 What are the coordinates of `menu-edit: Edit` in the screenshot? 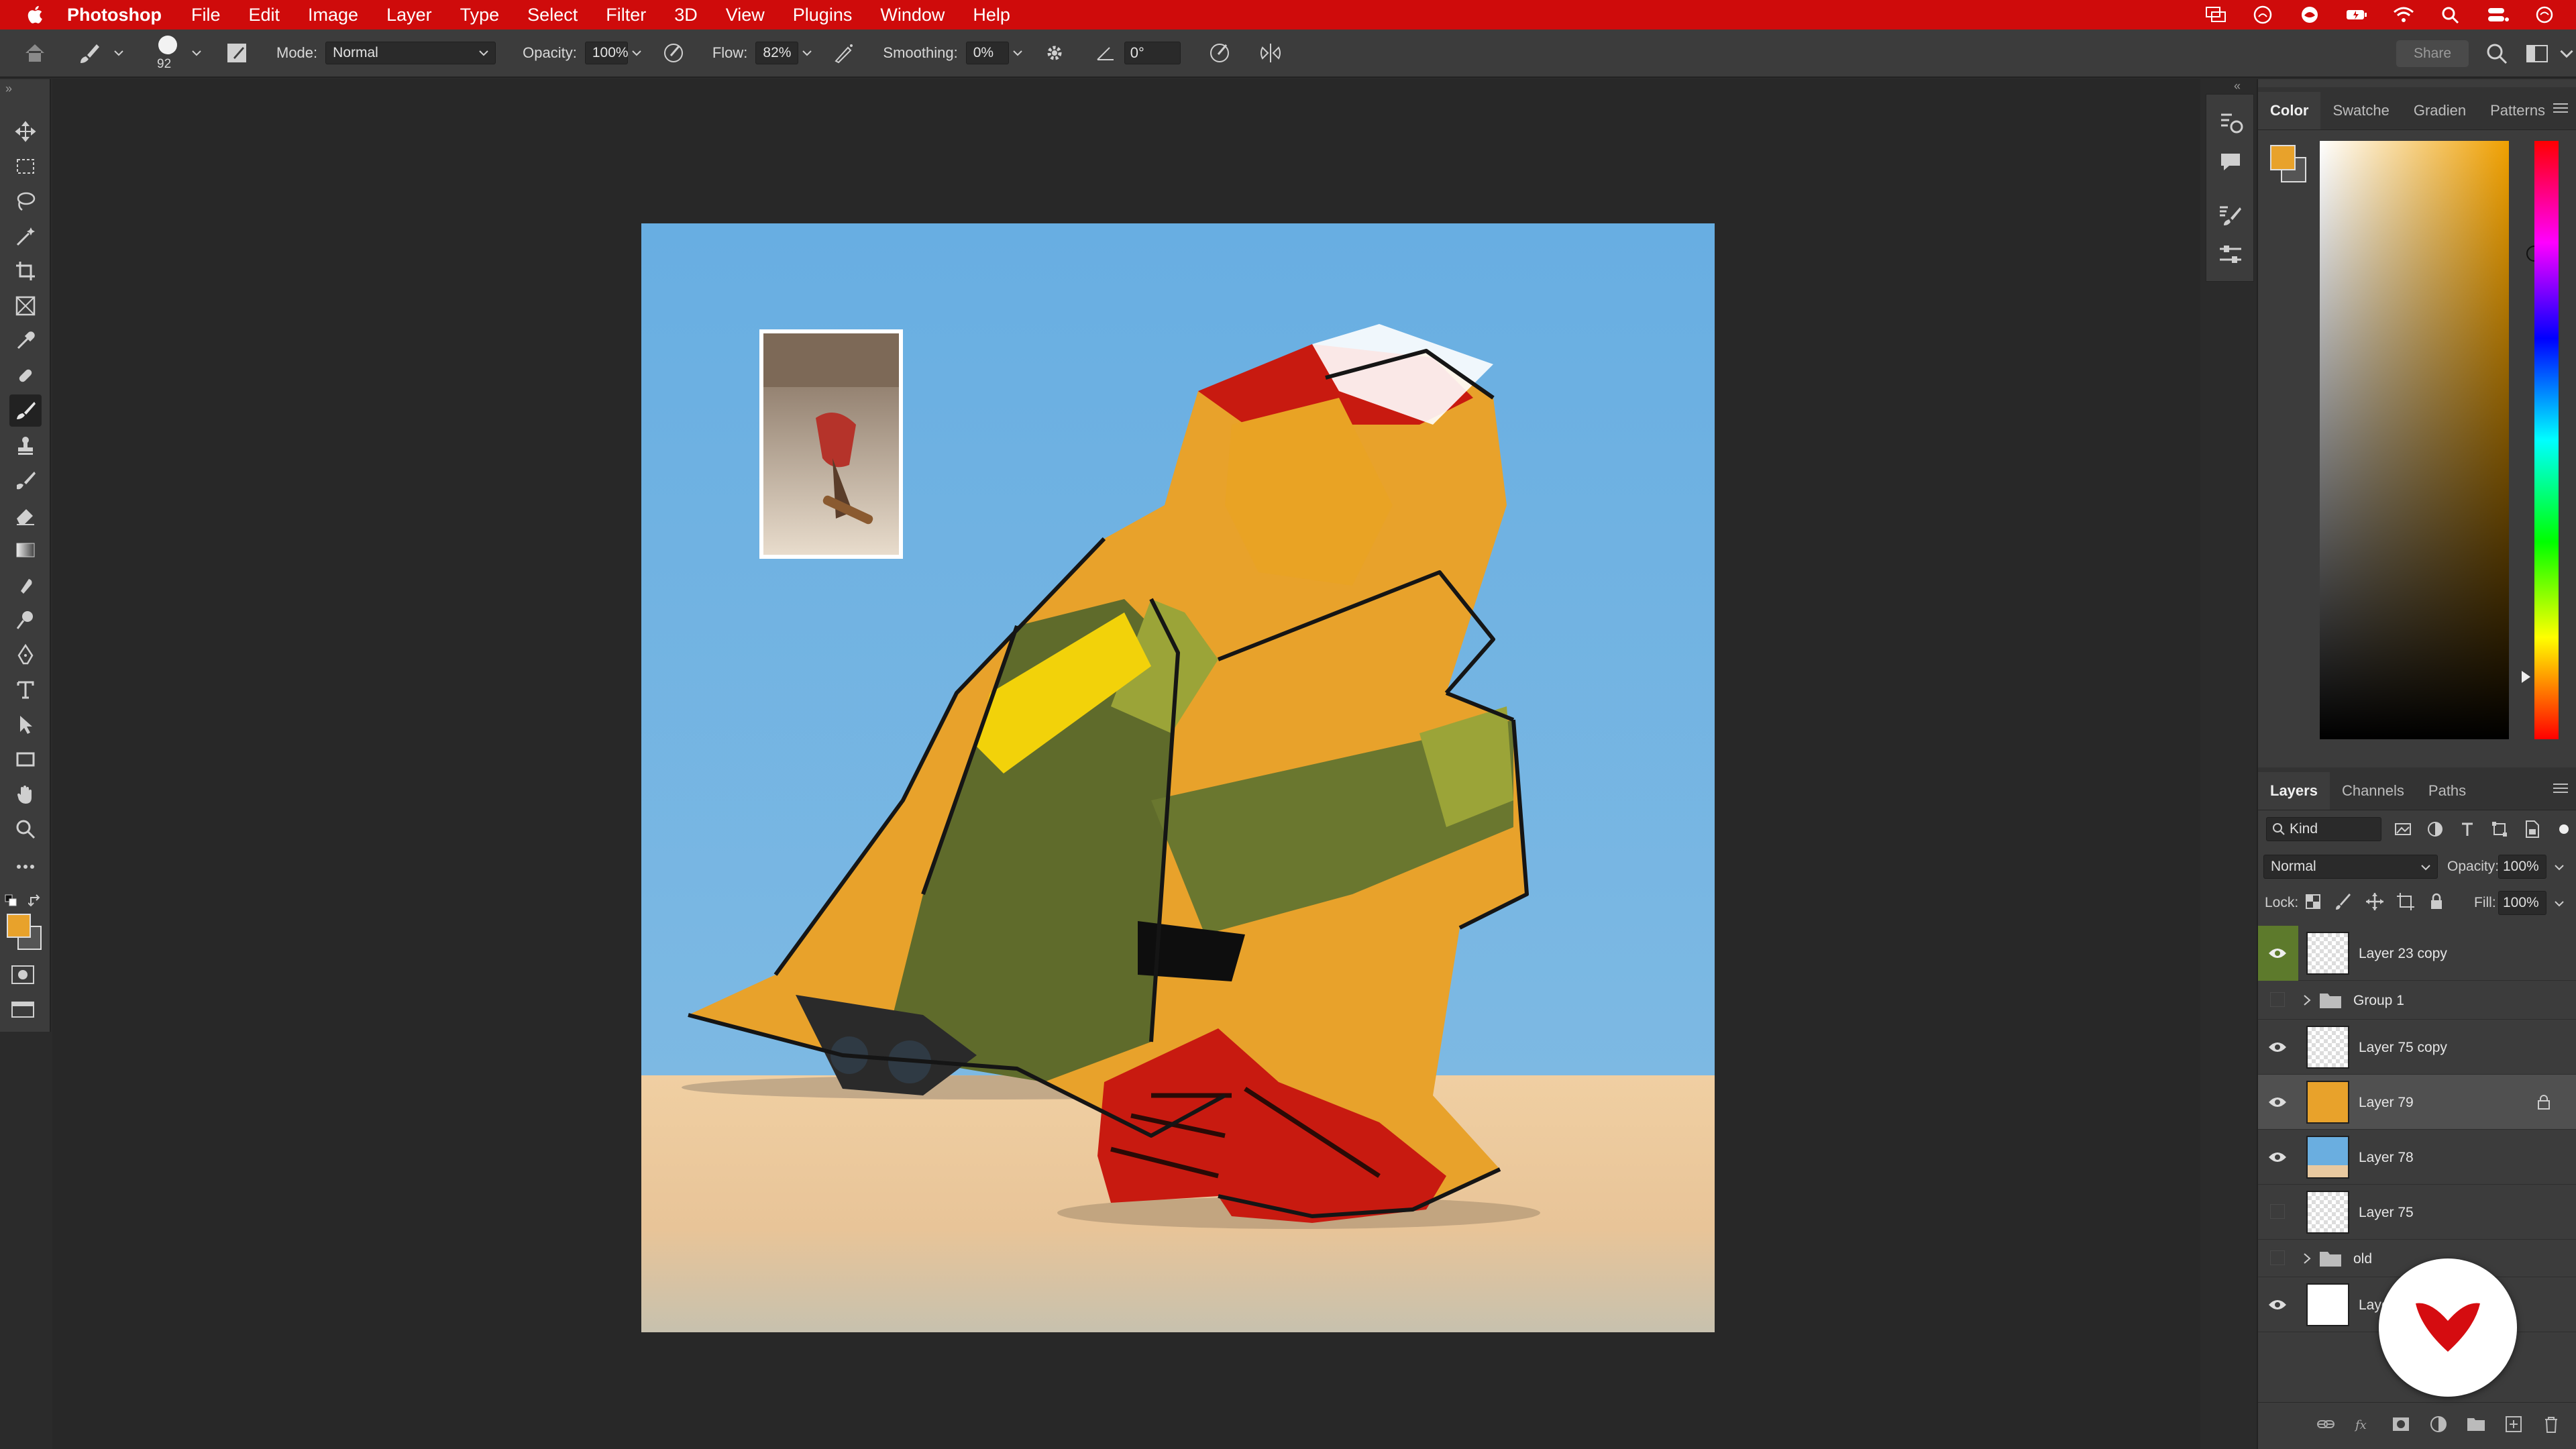 It's located at (264, 15).